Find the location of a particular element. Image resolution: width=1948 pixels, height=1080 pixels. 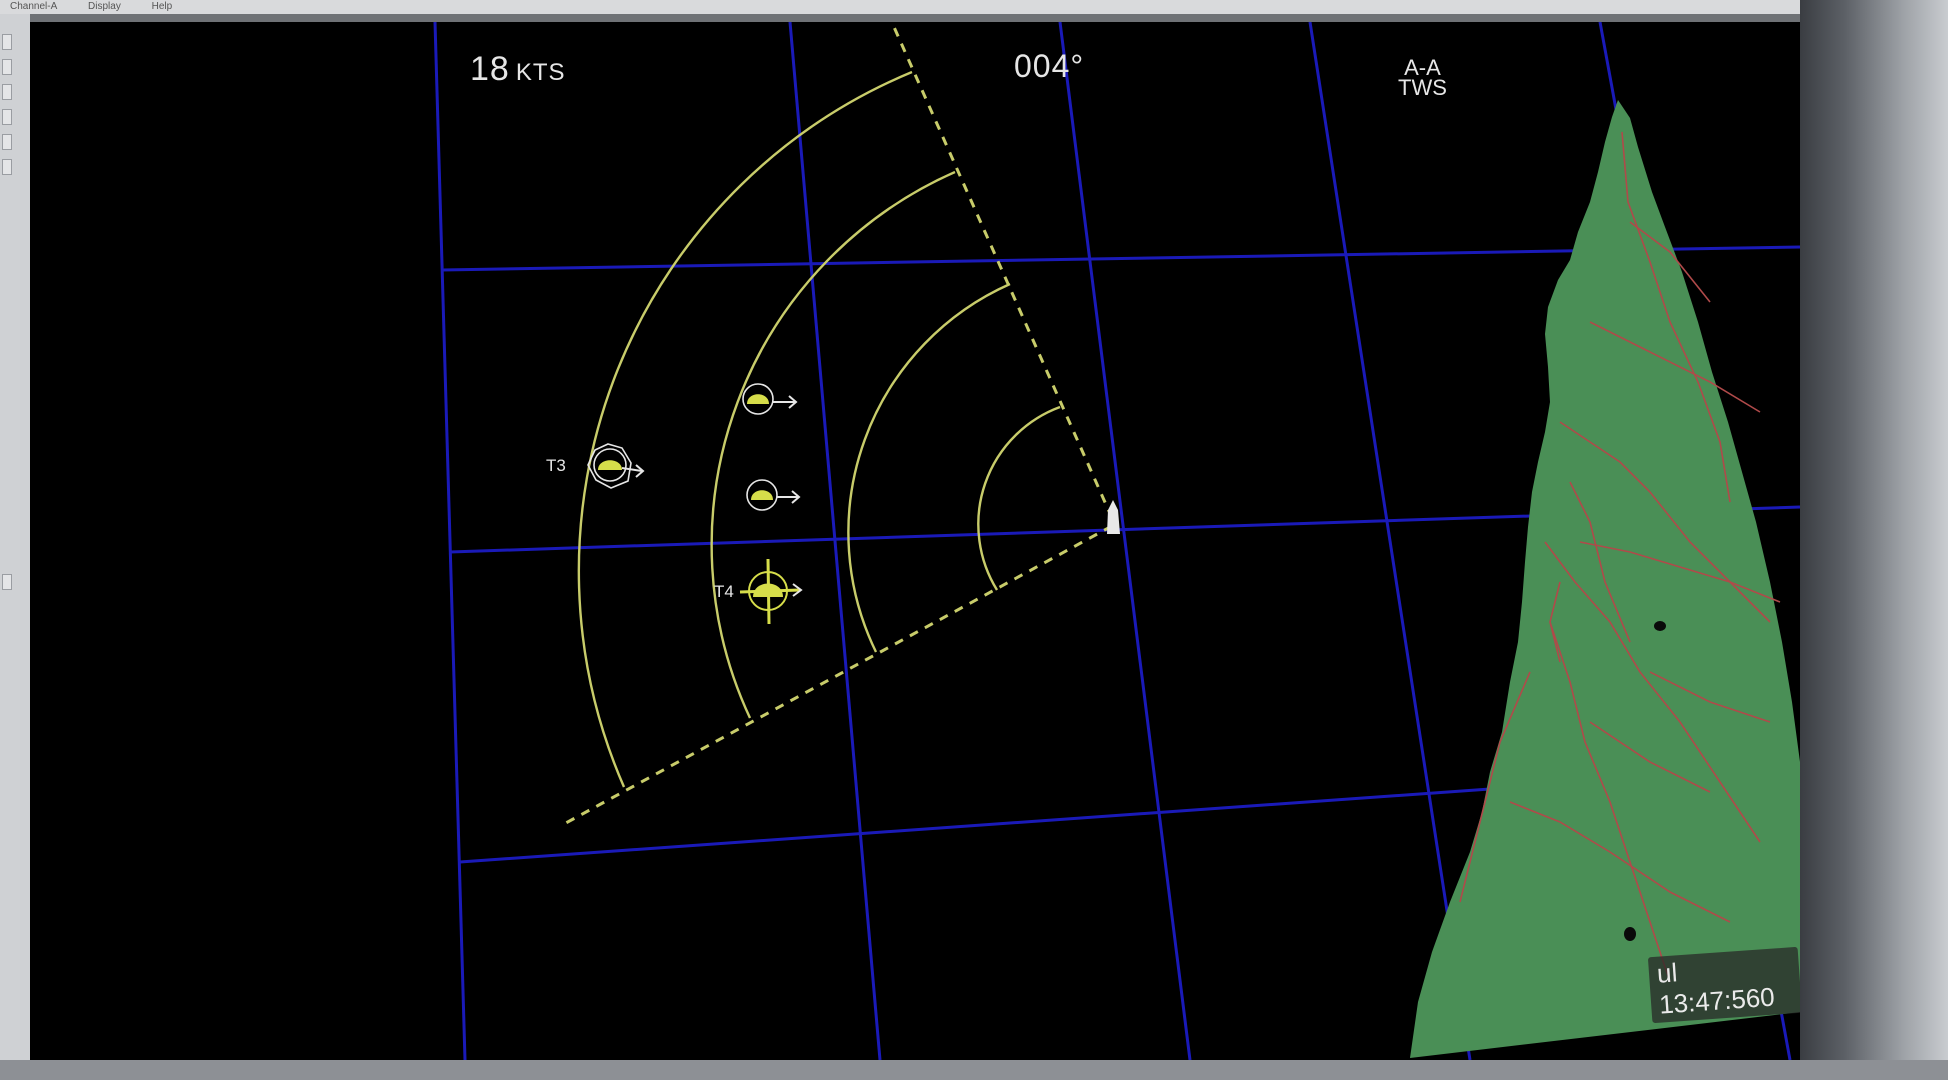

target-label-t3: T3 is located at coordinates (556, 465).